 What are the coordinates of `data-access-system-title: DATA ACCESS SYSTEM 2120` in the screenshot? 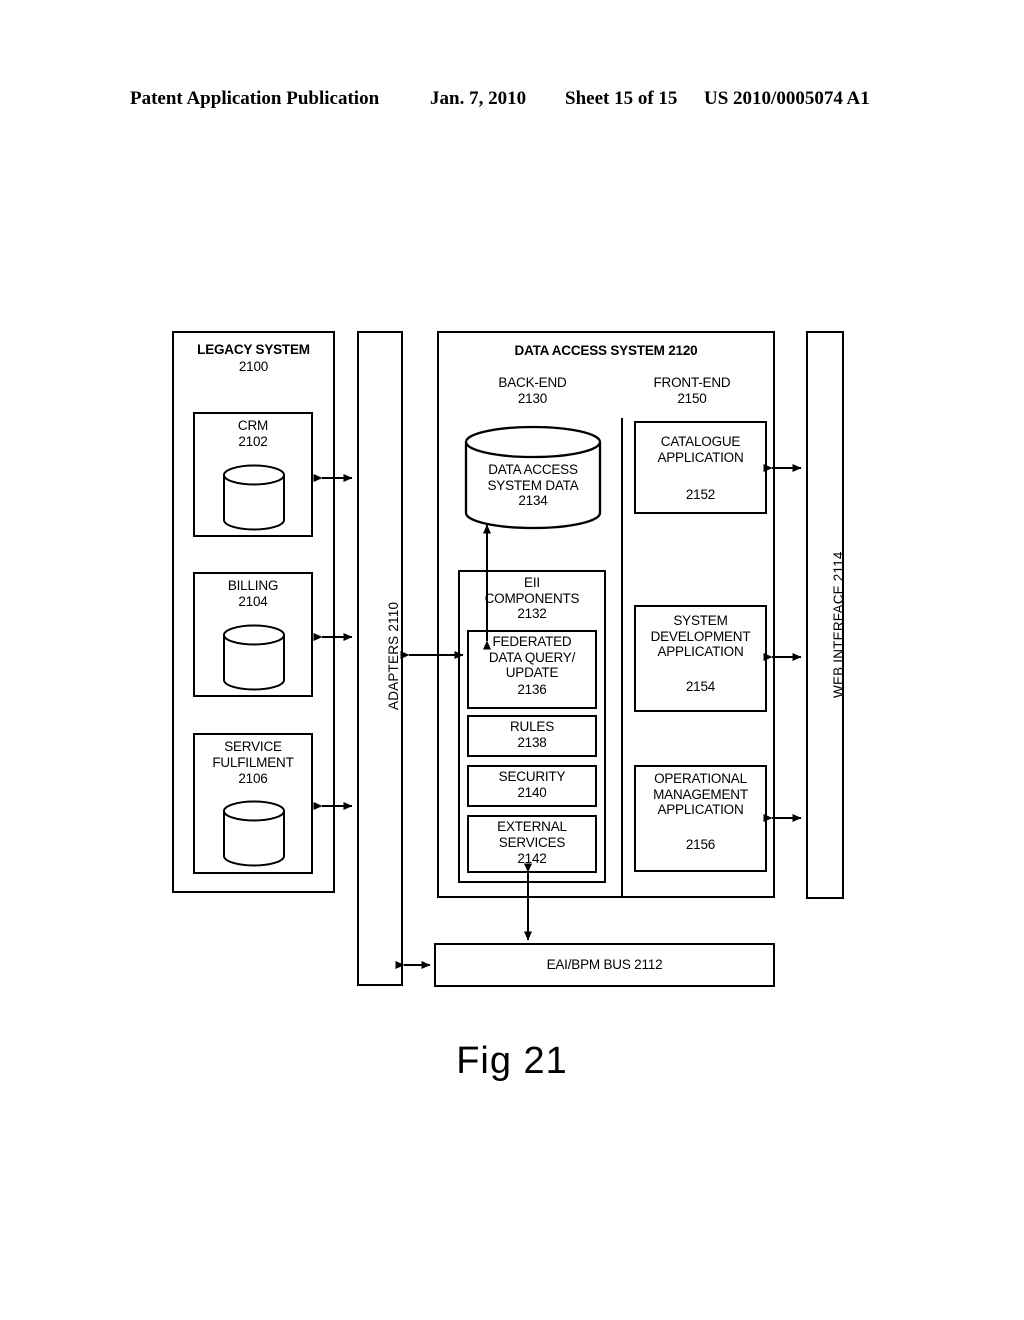 It's located at (606, 350).